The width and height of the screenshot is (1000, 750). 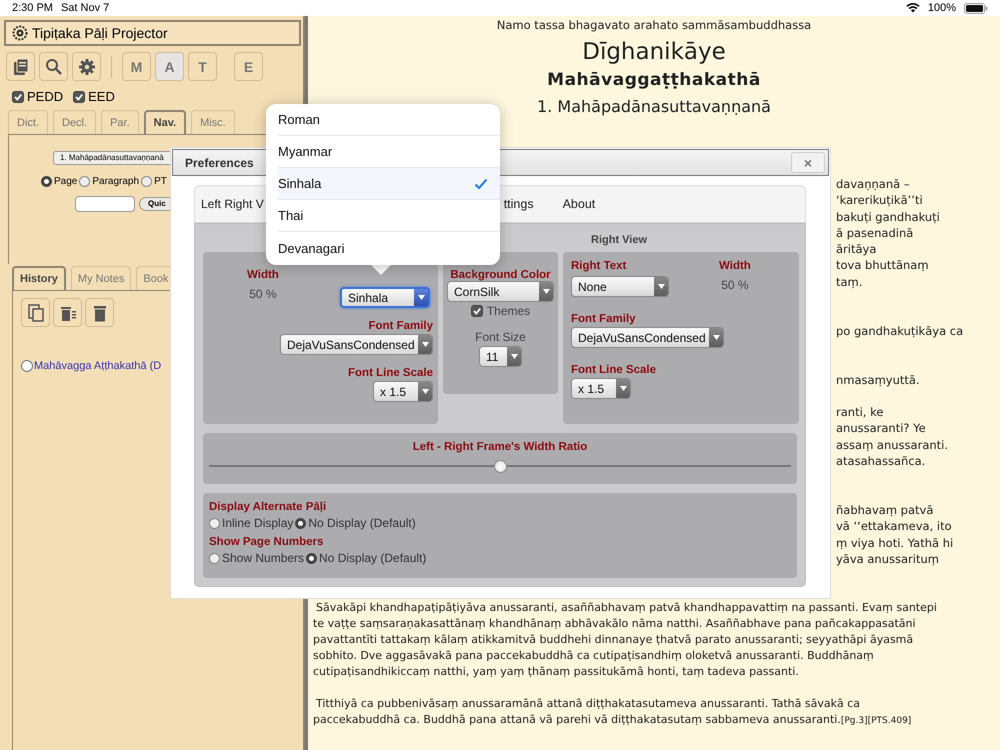 What do you see at coordinates (263, 275) in the screenshot?
I see `field-label: Width` at bounding box center [263, 275].